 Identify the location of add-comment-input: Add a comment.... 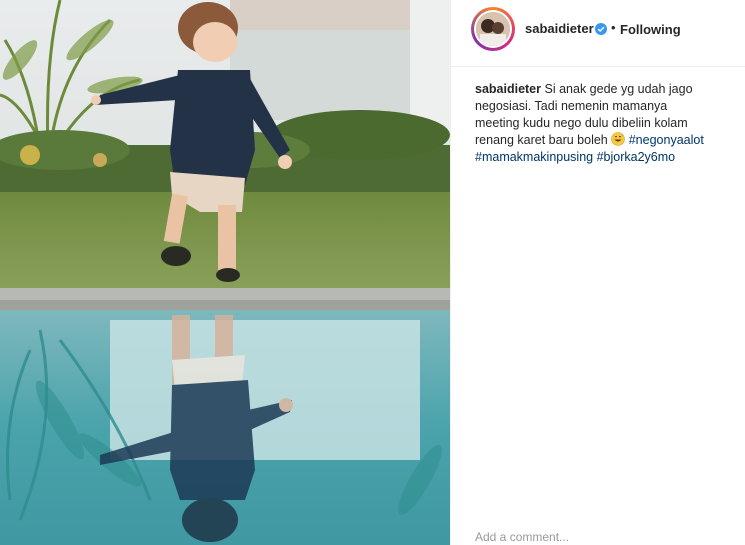
(522, 537).